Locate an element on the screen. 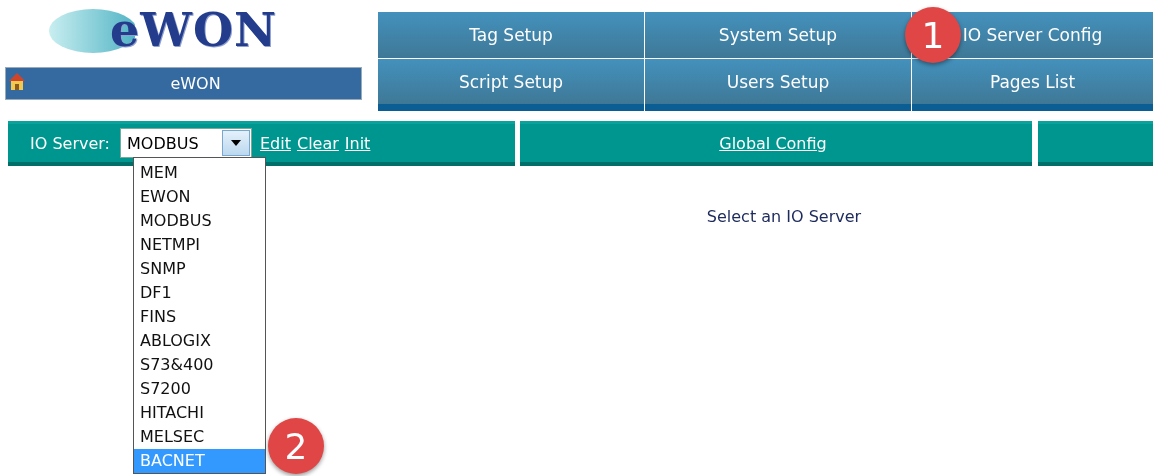 This screenshot has width=1153, height=476. toolbar-link: Edit is located at coordinates (275, 143).